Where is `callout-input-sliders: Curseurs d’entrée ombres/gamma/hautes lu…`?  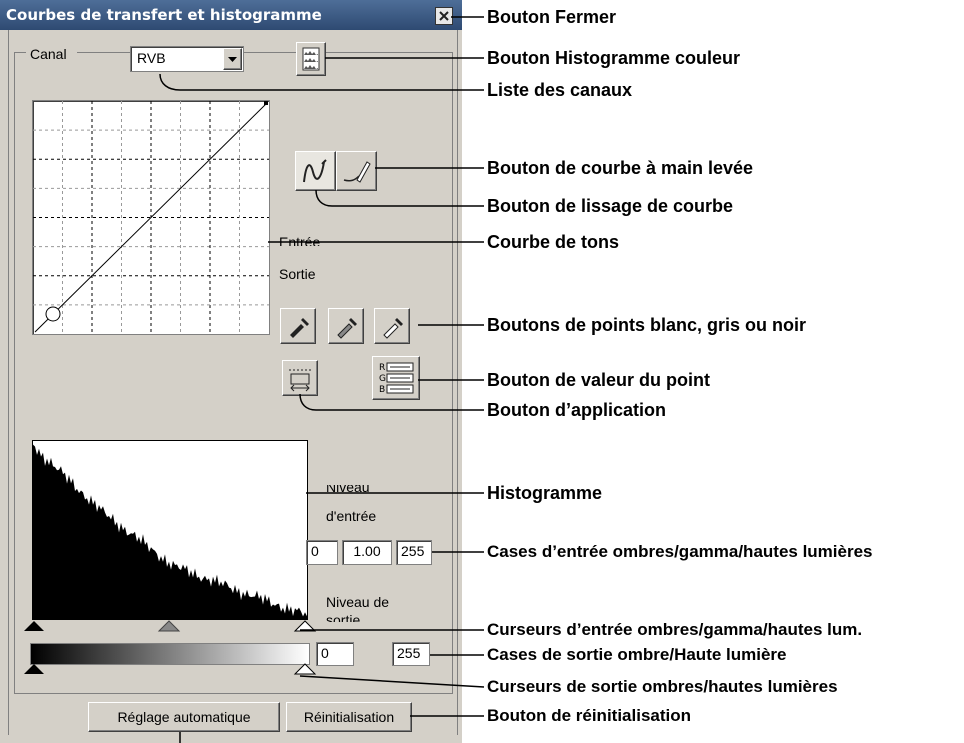
callout-input-sliders: Curseurs d’entrée ombres/gamma/hautes lu… is located at coordinates (675, 629).